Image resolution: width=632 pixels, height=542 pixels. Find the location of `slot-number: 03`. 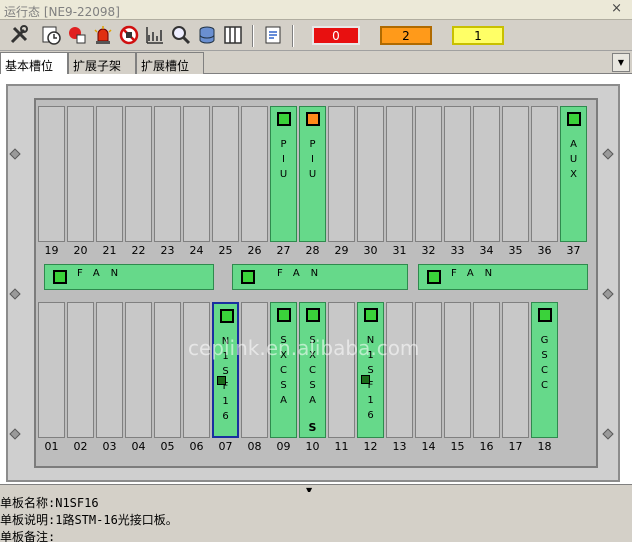

slot-number: 03 is located at coordinates (109, 446).